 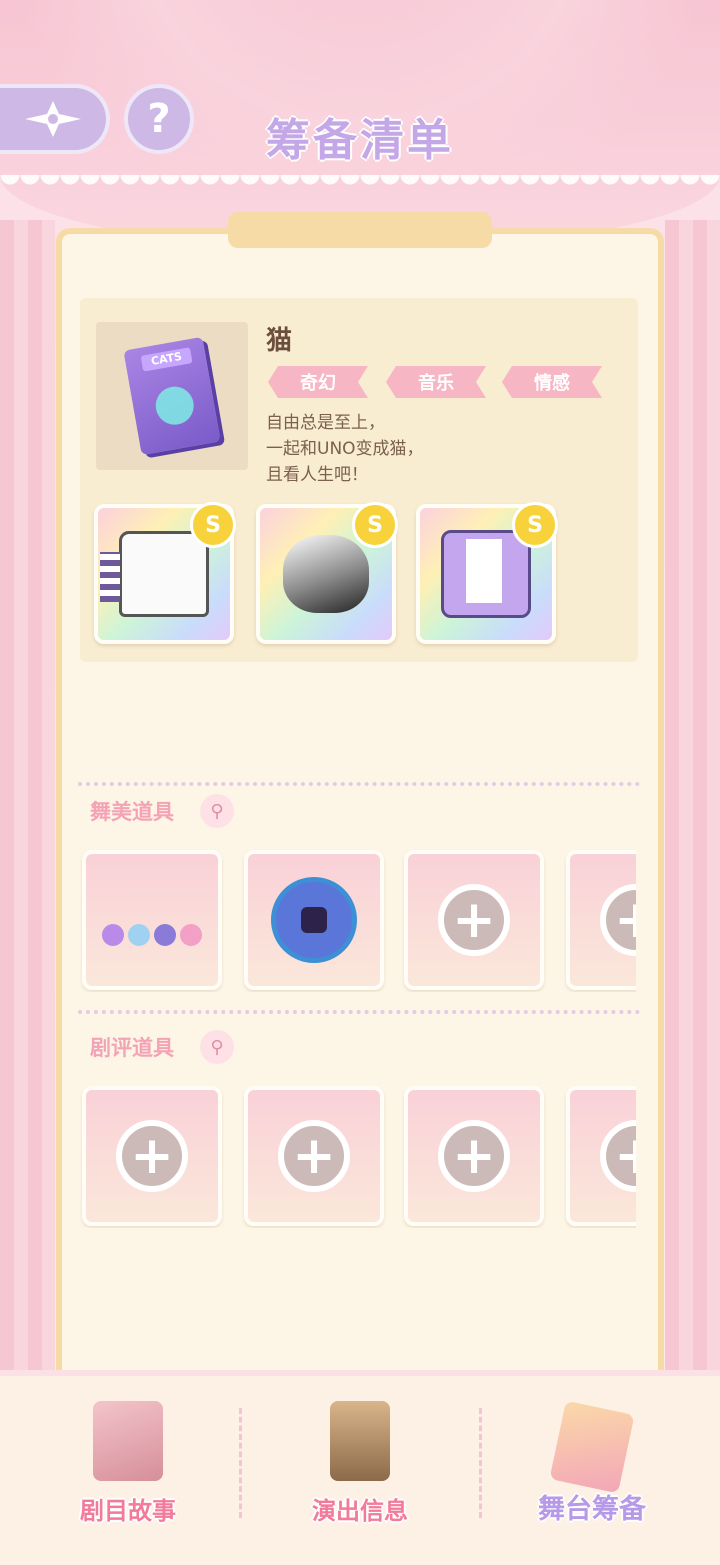 What do you see at coordinates (592, 1447) in the screenshot?
I see `clipboard-icon` at bounding box center [592, 1447].